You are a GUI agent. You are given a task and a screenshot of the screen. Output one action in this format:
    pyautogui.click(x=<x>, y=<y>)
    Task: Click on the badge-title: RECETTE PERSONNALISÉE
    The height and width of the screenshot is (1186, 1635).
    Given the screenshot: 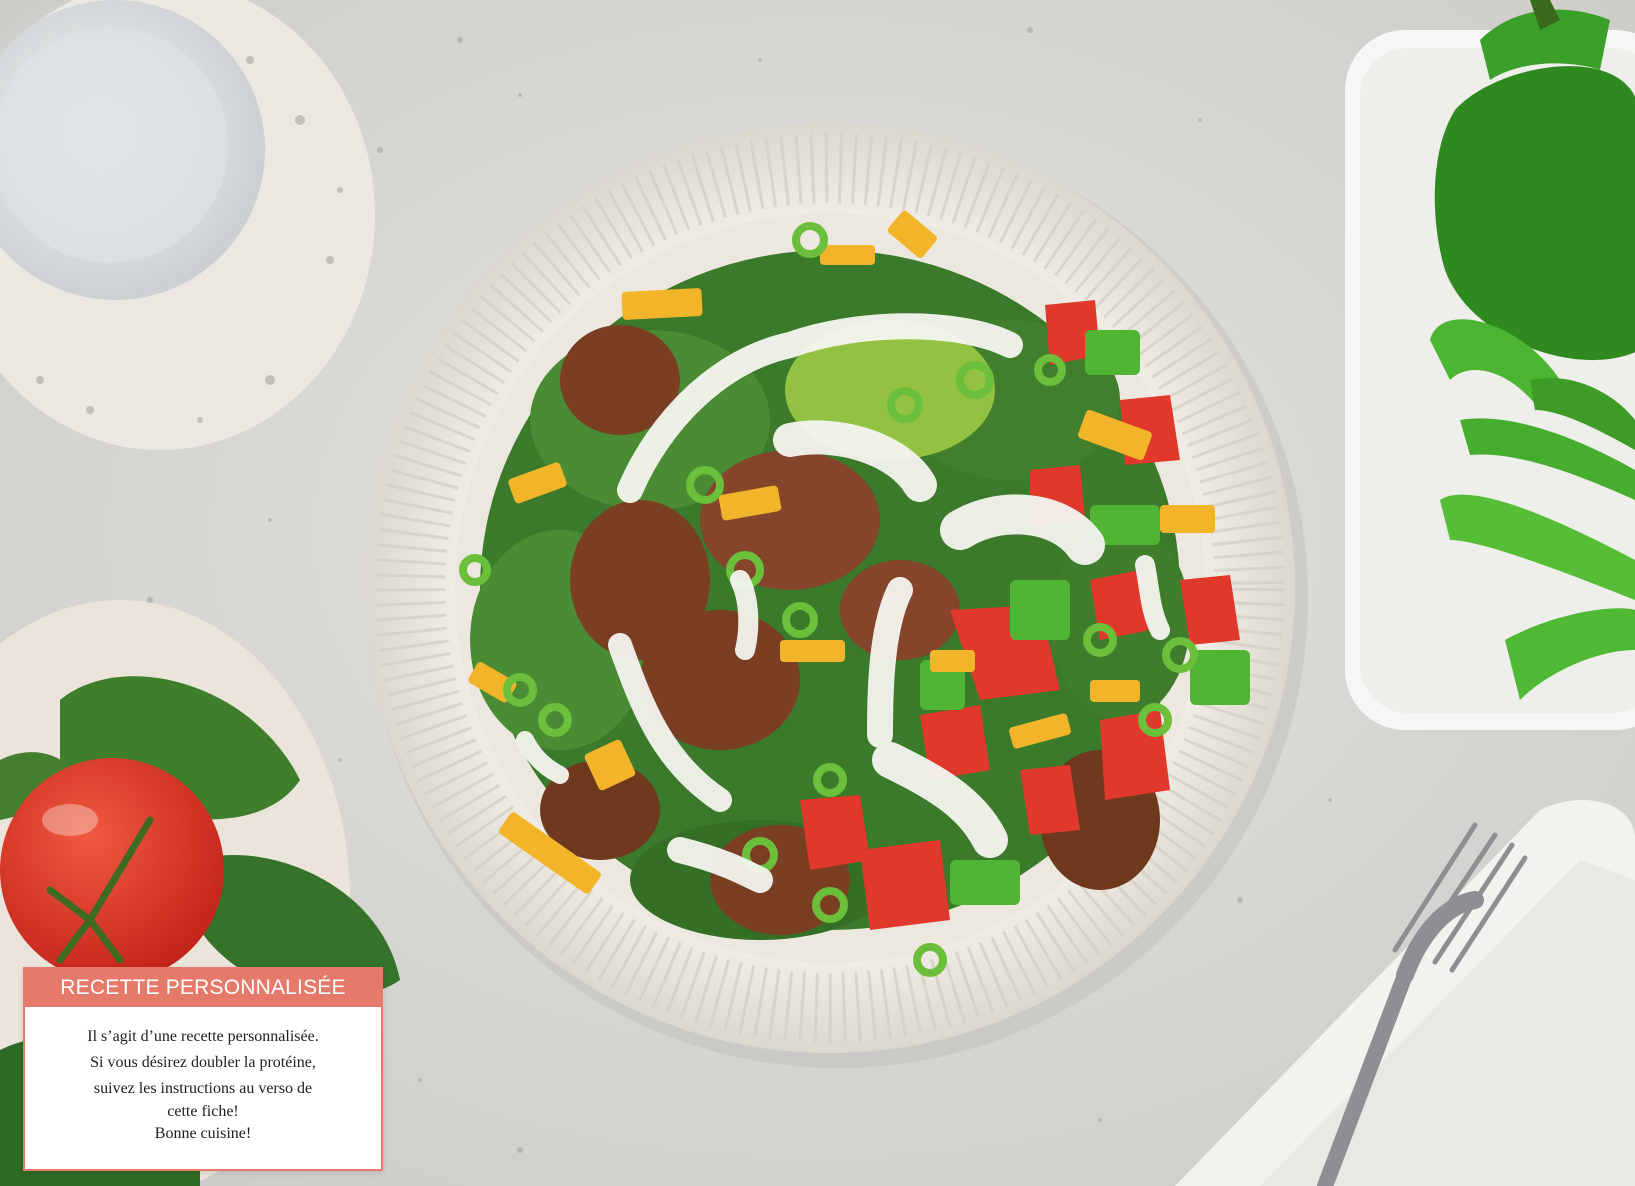 What is the action you would take?
    pyautogui.click(x=203, y=988)
    